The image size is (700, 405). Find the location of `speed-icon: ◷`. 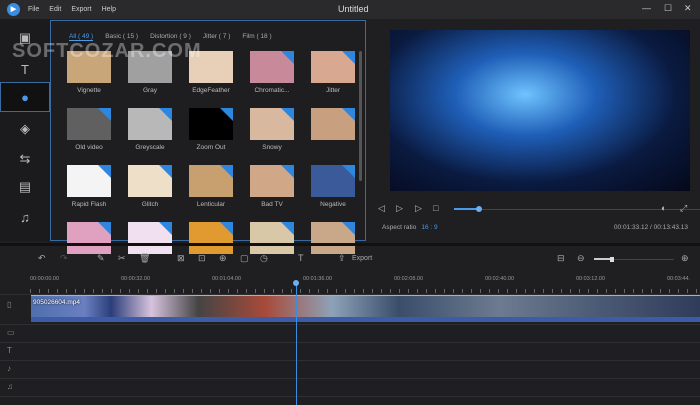

speed-icon: ◷ is located at coordinates (264, 258).